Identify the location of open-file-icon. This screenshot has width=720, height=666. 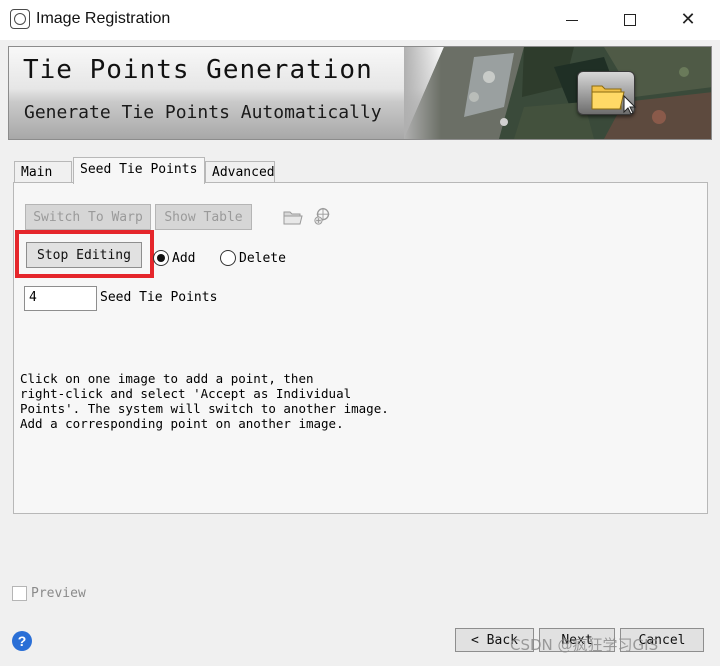
(293, 217).